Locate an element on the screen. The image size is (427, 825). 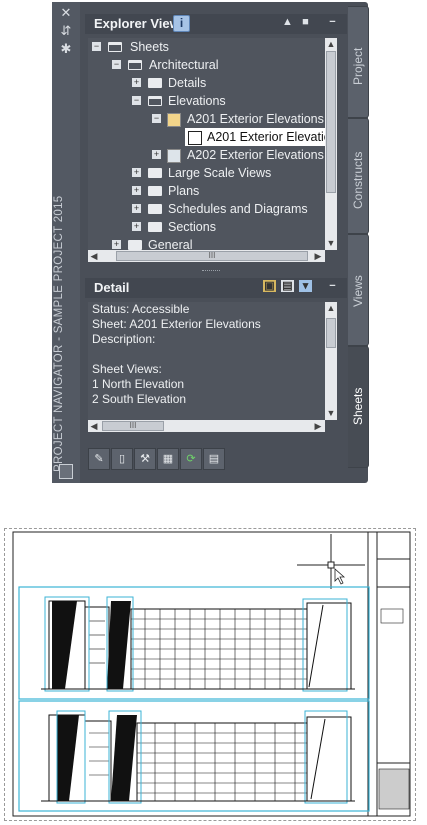
tree-label: Elevations is located at coordinates (197, 101).